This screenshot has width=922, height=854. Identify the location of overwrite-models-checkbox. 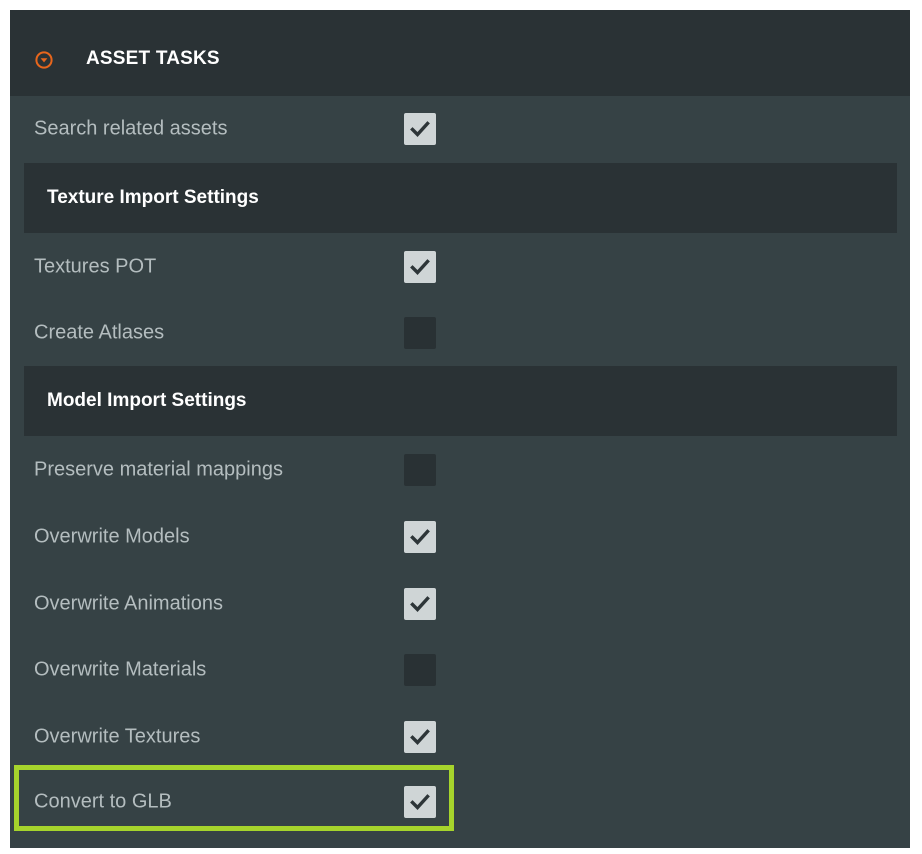
(420, 537).